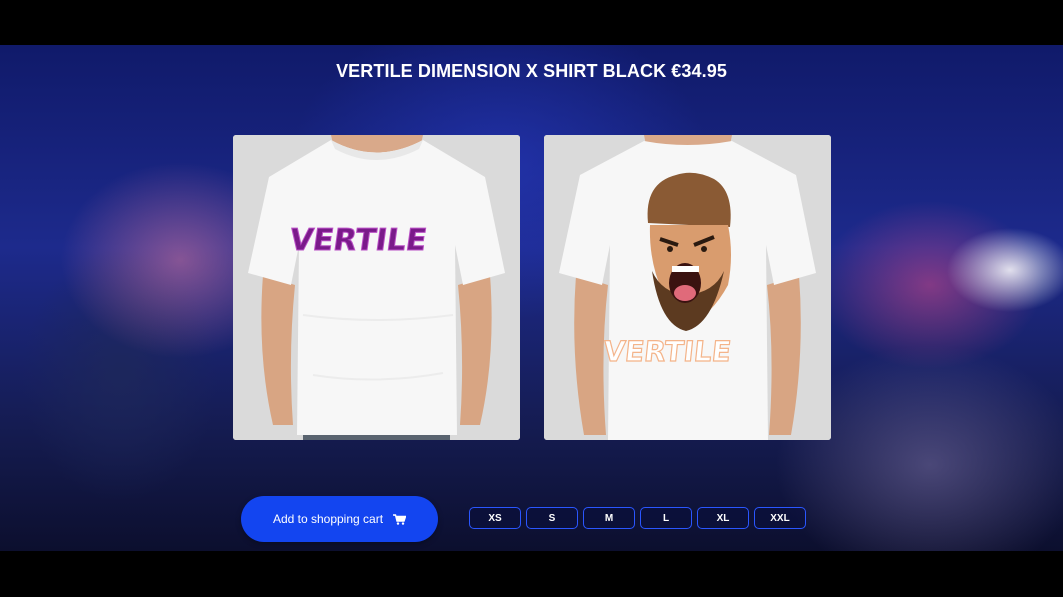 The height and width of the screenshot is (597, 1063). Describe the element at coordinates (328, 519) in the screenshot. I see `add-to-cart-label: Add to shopping cart` at that location.